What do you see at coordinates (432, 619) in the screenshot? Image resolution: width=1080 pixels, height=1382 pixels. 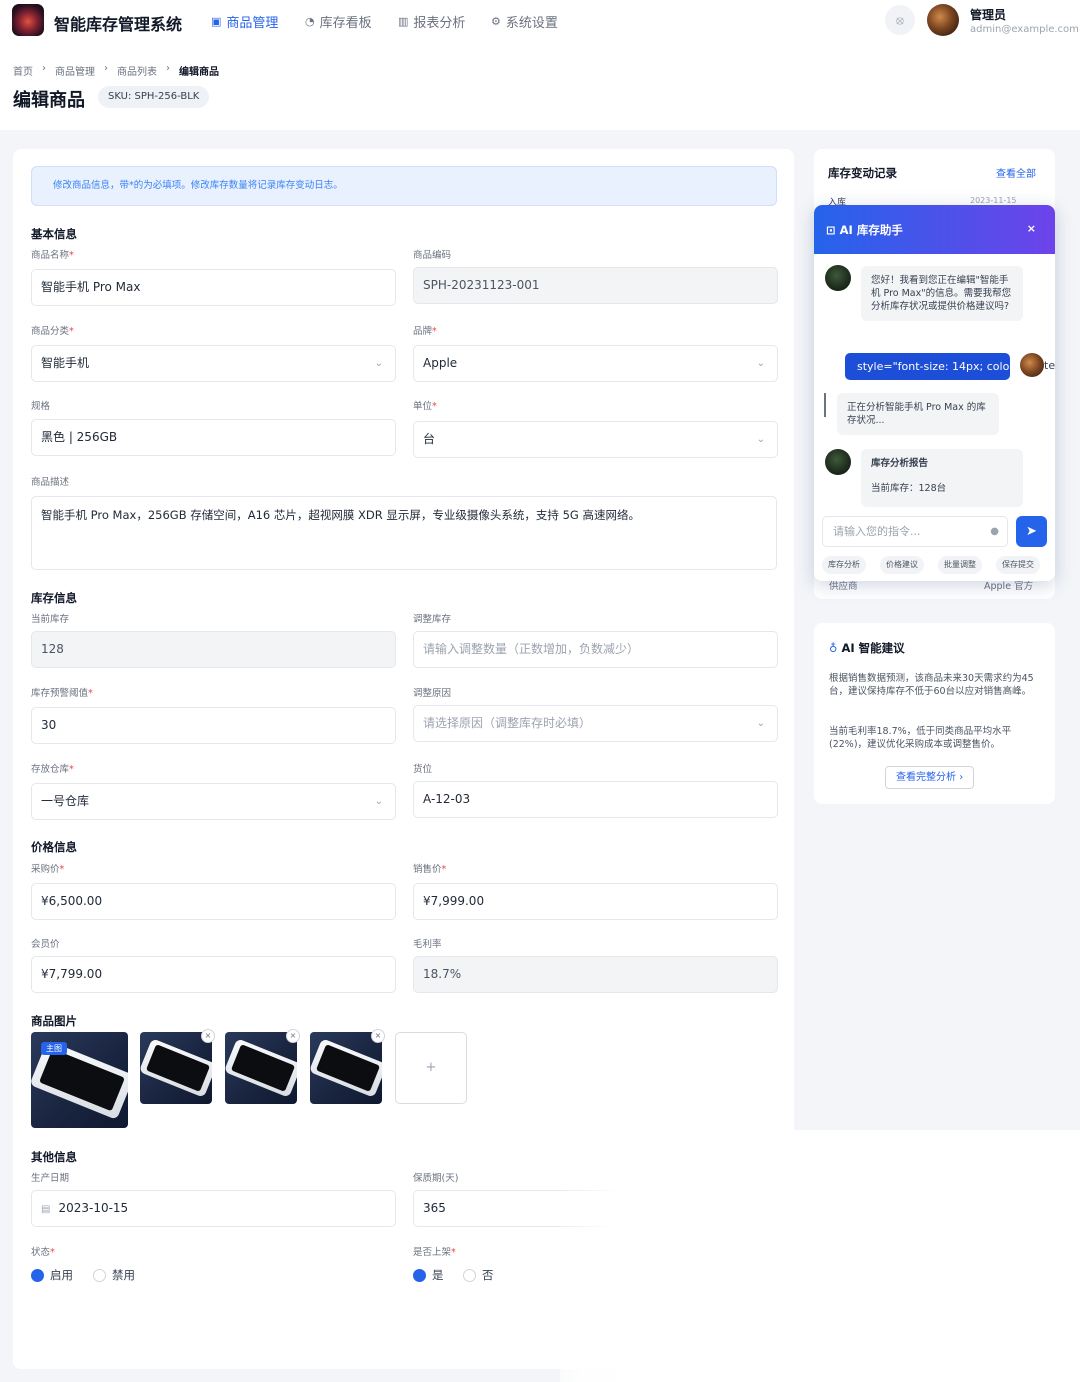 I see `adjust-stock-label: 调整库存` at bounding box center [432, 619].